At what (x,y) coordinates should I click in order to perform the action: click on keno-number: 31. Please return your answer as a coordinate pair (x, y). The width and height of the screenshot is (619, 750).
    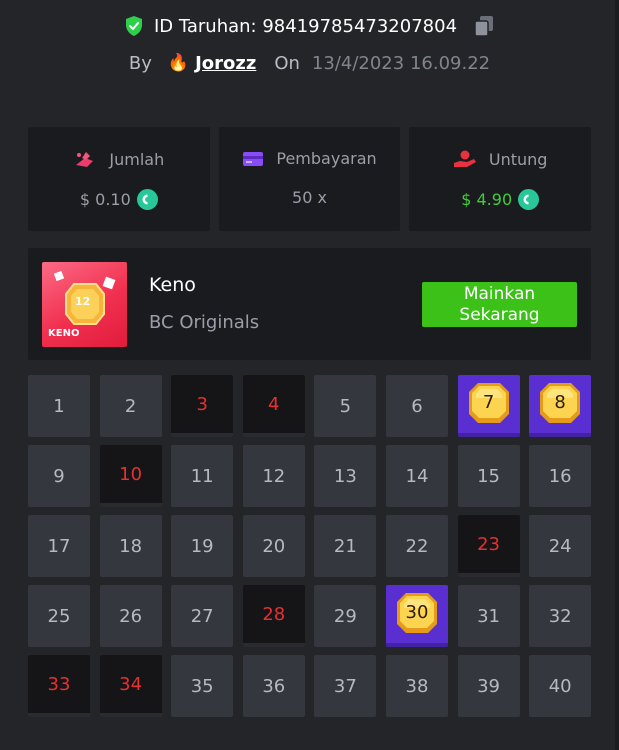
    Looking at the image, I should click on (489, 616).